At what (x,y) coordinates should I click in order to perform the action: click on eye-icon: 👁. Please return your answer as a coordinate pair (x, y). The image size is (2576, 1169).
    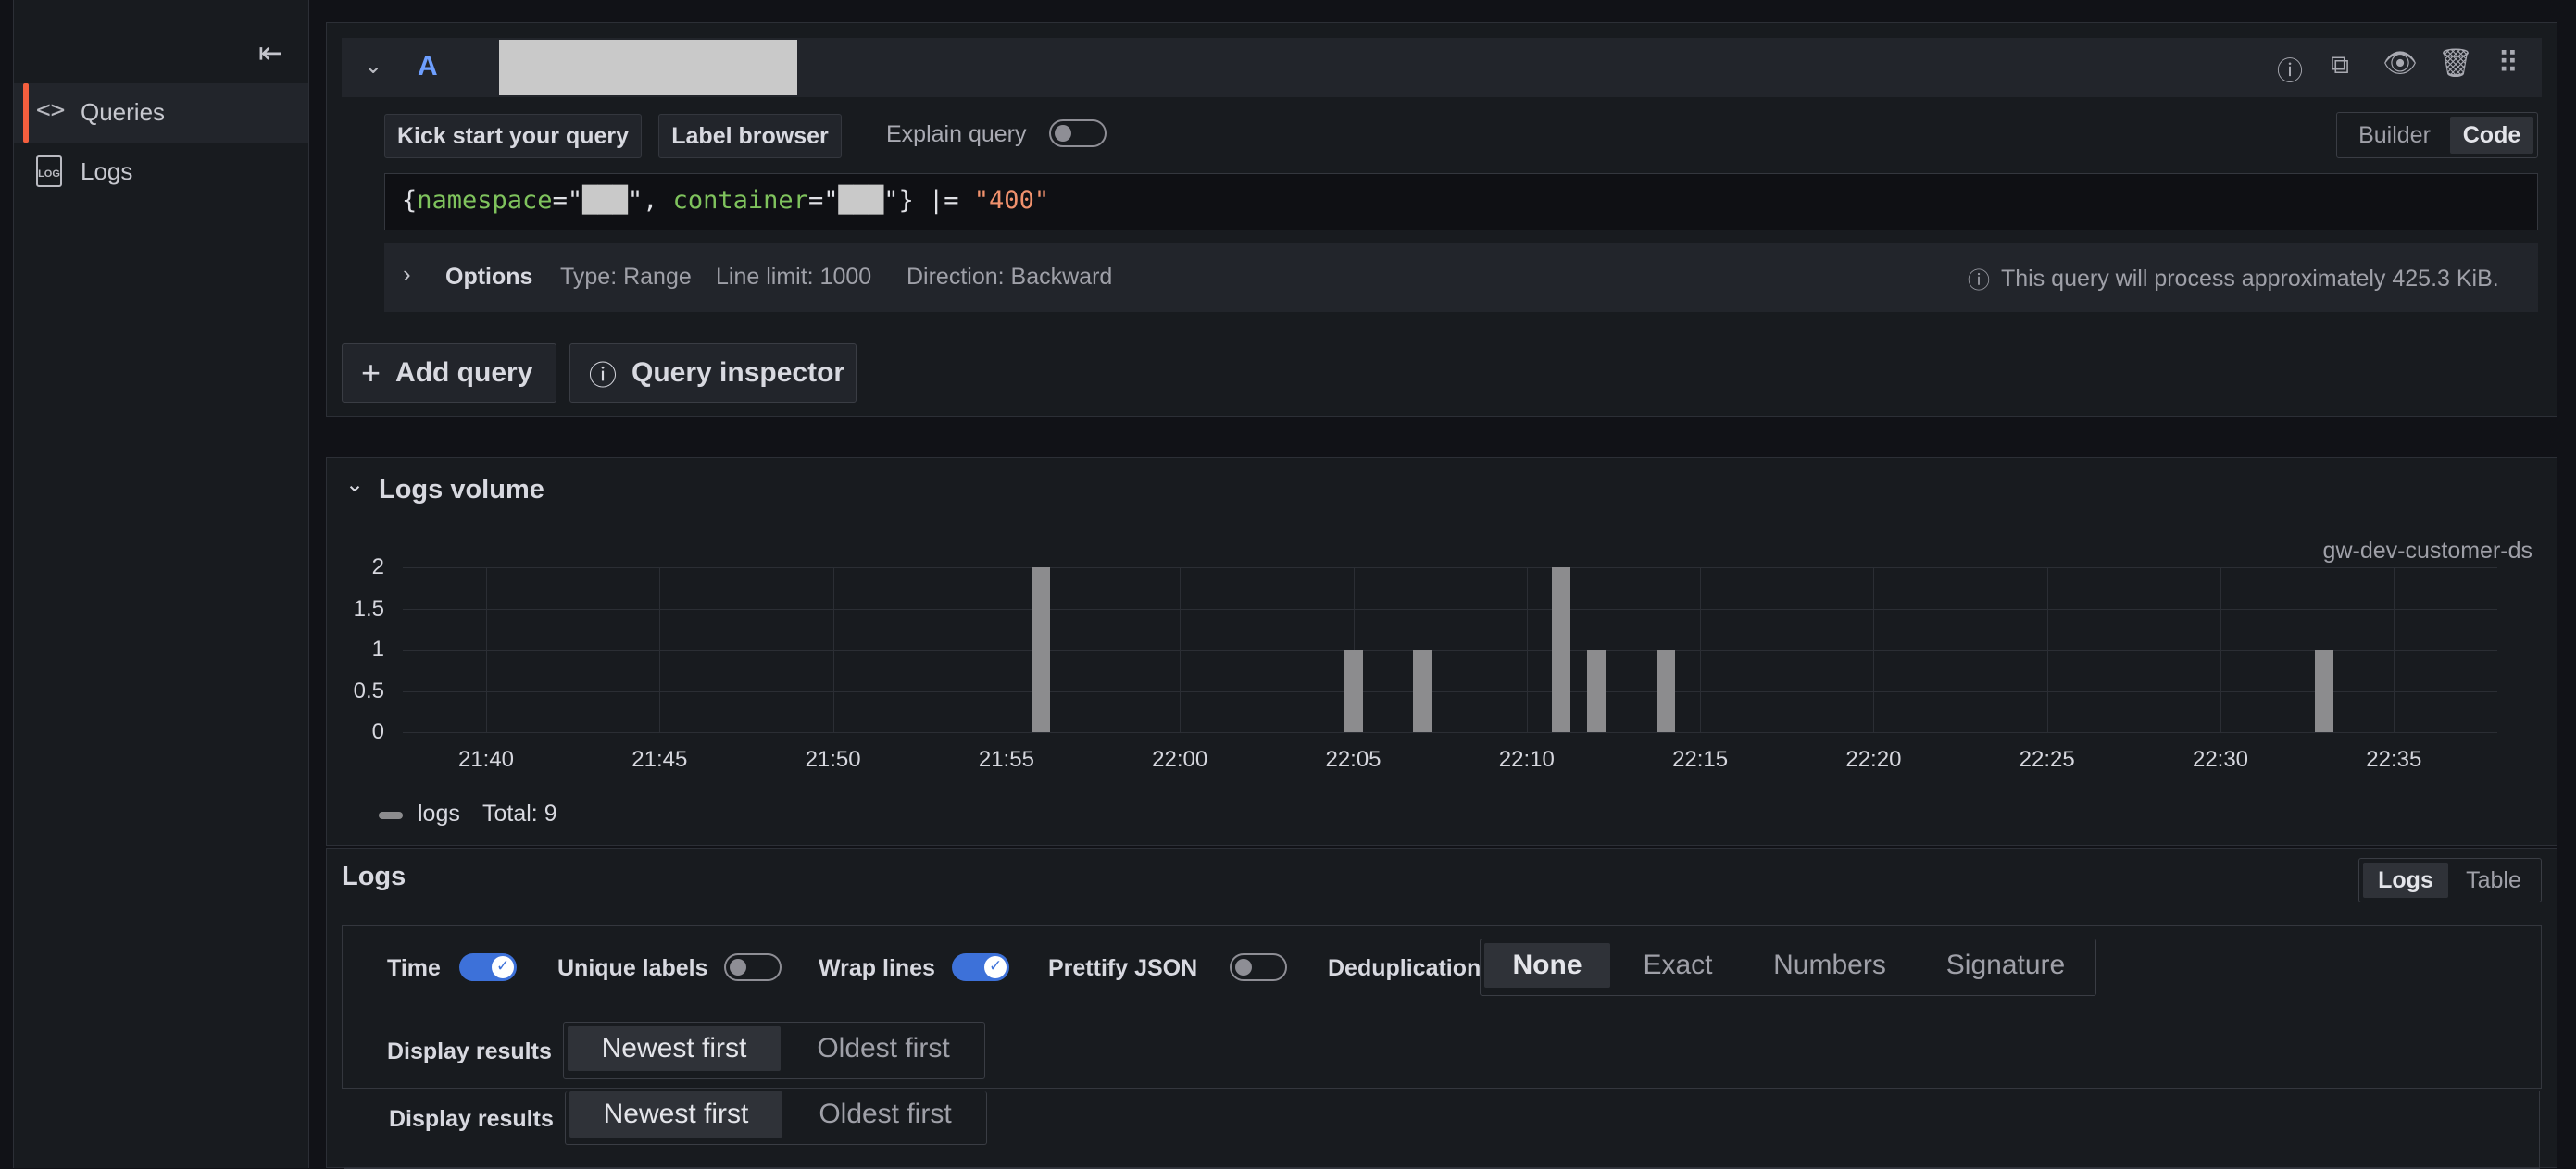
    Looking at the image, I should click on (2400, 64).